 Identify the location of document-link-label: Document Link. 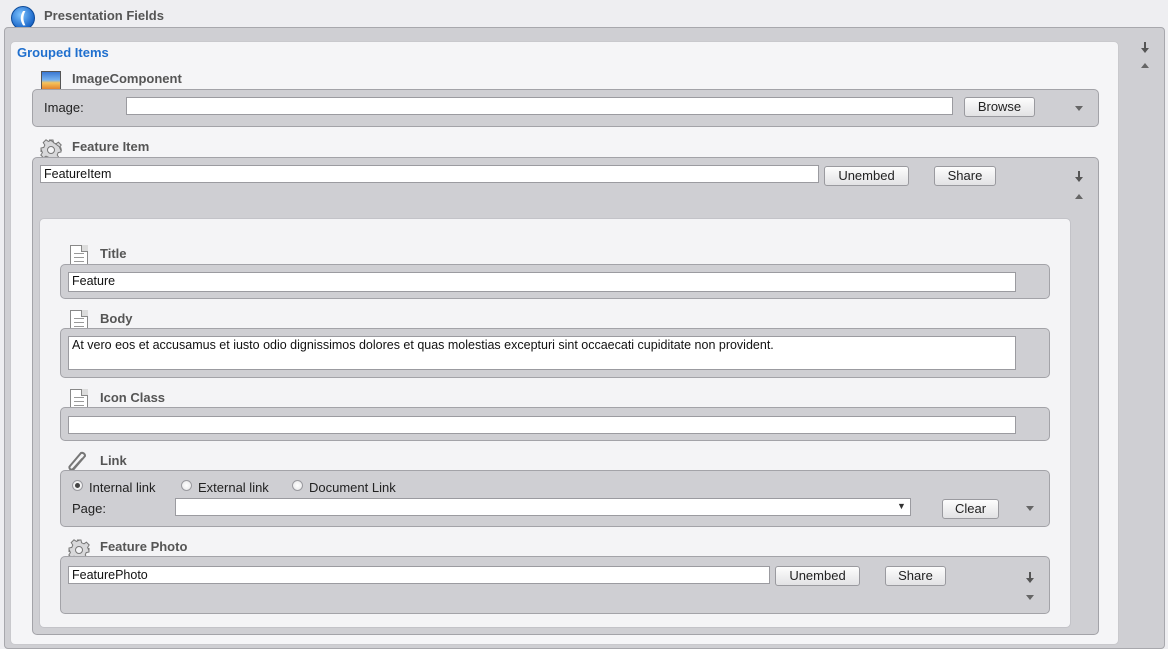
(352, 487).